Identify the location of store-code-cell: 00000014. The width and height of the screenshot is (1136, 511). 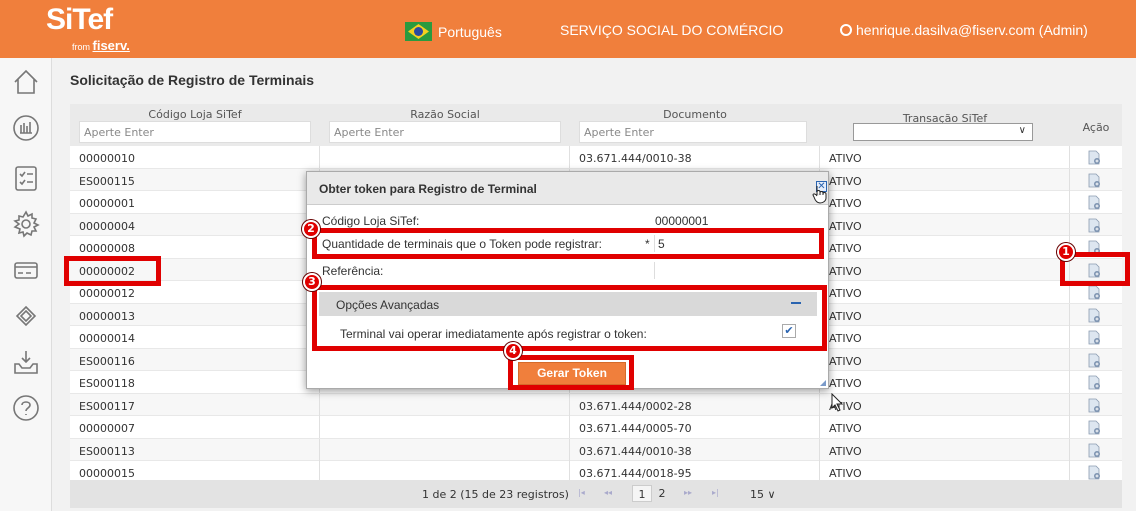
(107, 338).